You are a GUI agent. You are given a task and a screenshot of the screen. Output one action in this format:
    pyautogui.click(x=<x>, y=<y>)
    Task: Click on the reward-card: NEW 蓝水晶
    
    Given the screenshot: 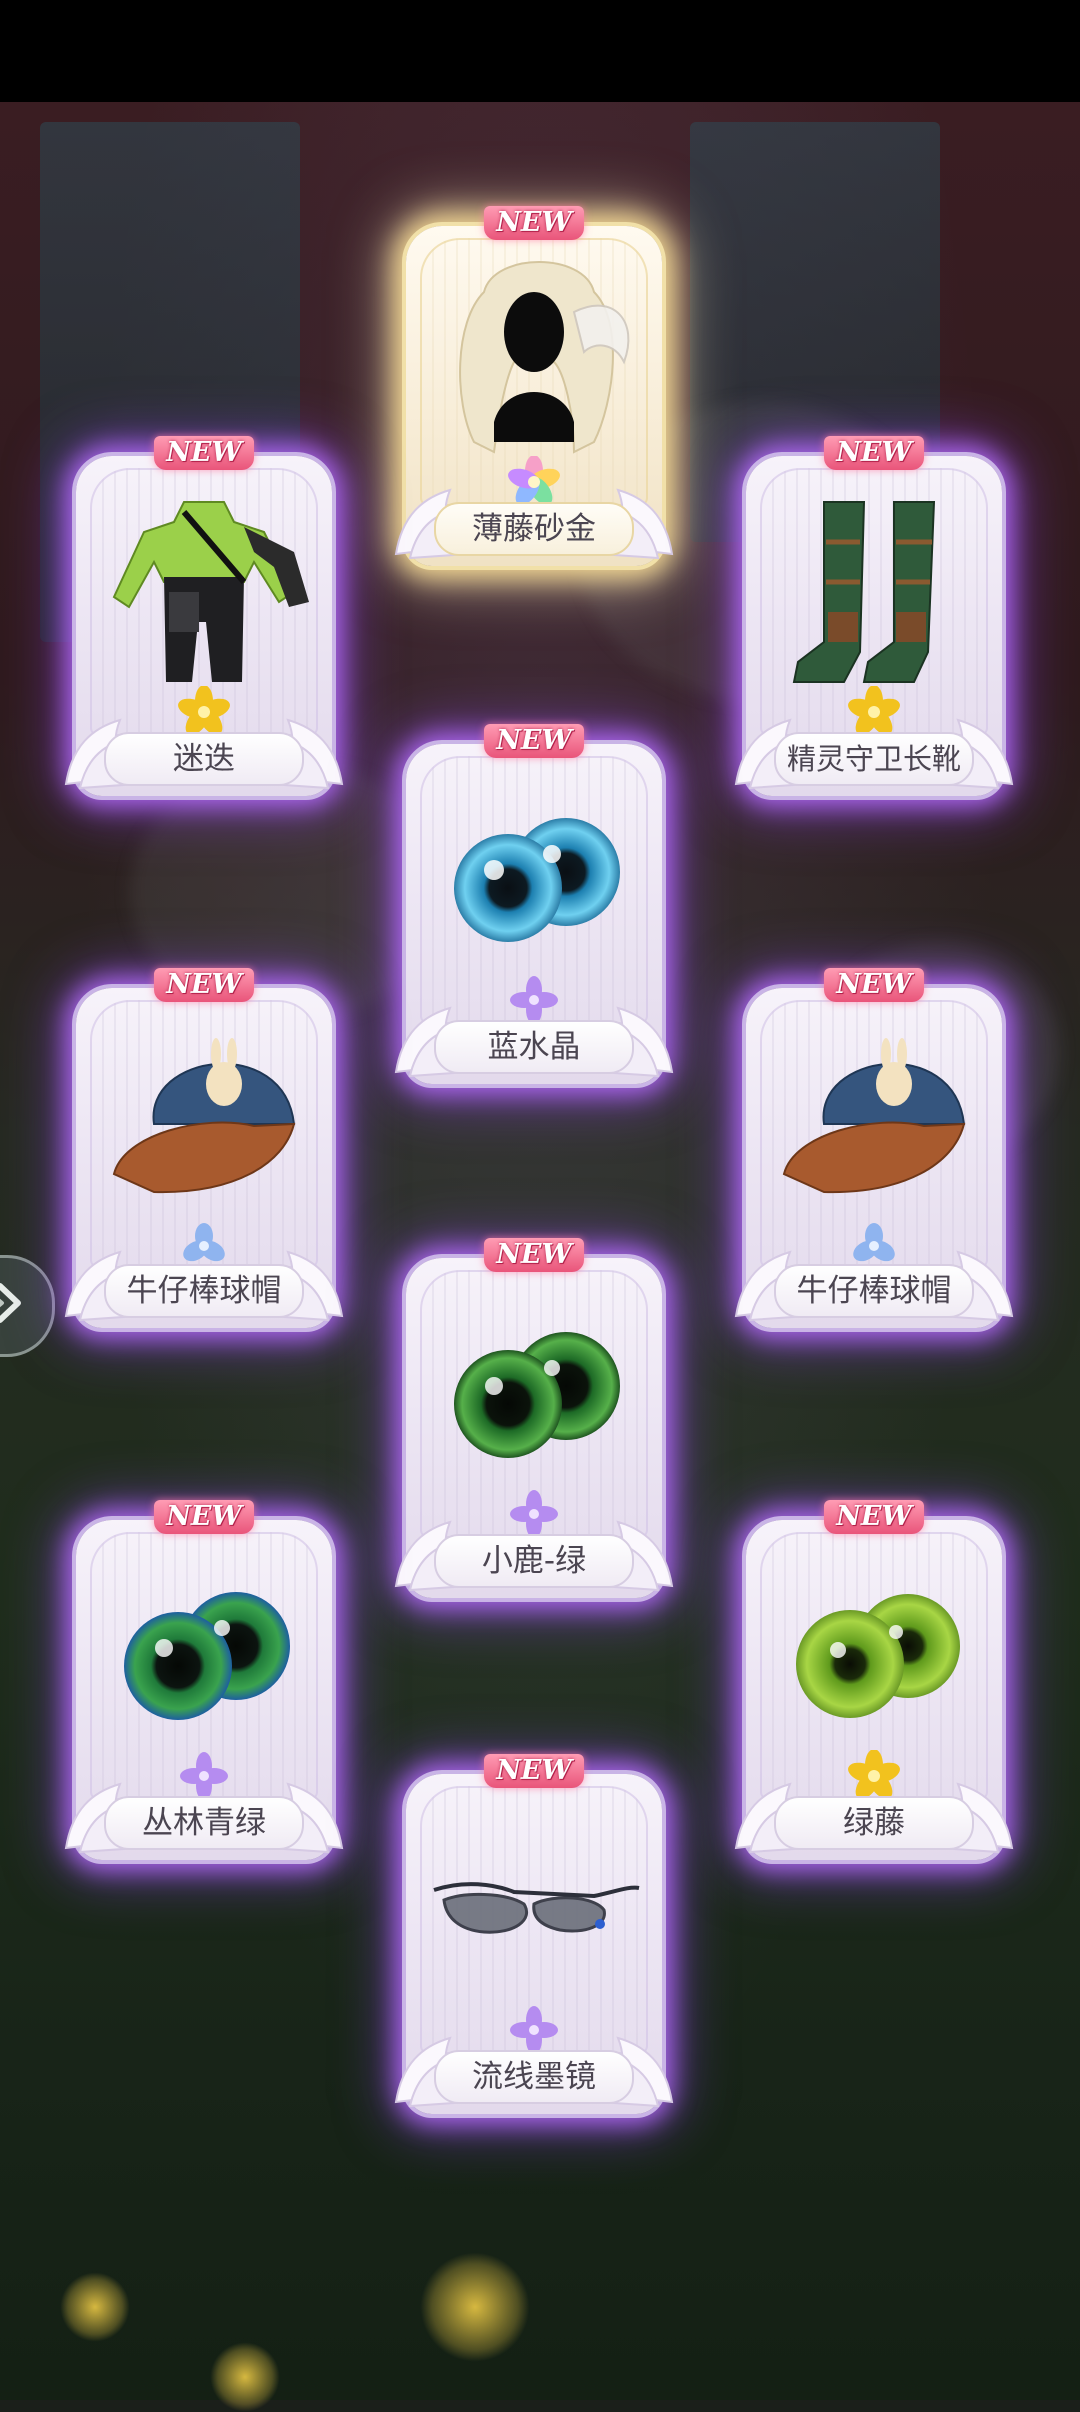 What is the action you would take?
    pyautogui.click(x=534, y=904)
    